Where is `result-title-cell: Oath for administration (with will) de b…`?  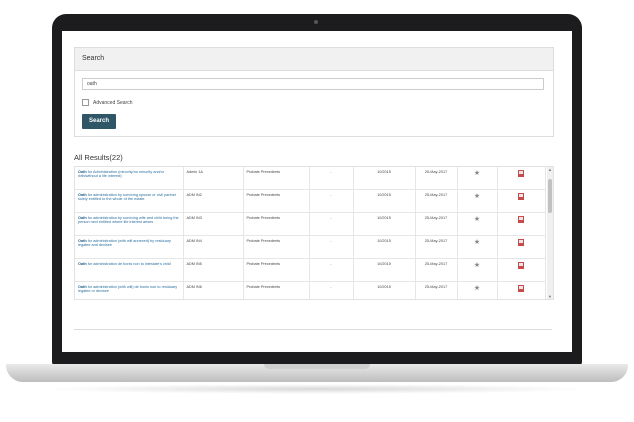
result-title-cell: Oath for administration (with will) de b… is located at coordinates (129, 290).